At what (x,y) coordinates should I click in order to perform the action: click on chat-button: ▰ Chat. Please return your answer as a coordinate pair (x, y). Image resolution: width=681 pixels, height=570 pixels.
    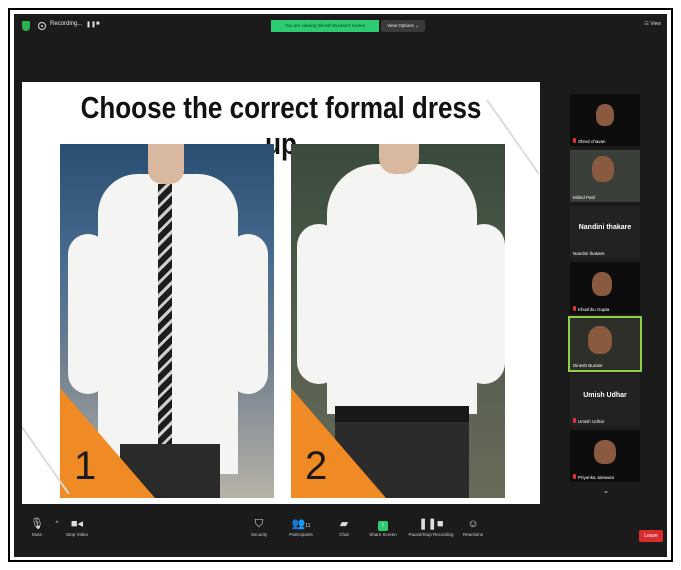
    Looking at the image, I should click on (344, 526).